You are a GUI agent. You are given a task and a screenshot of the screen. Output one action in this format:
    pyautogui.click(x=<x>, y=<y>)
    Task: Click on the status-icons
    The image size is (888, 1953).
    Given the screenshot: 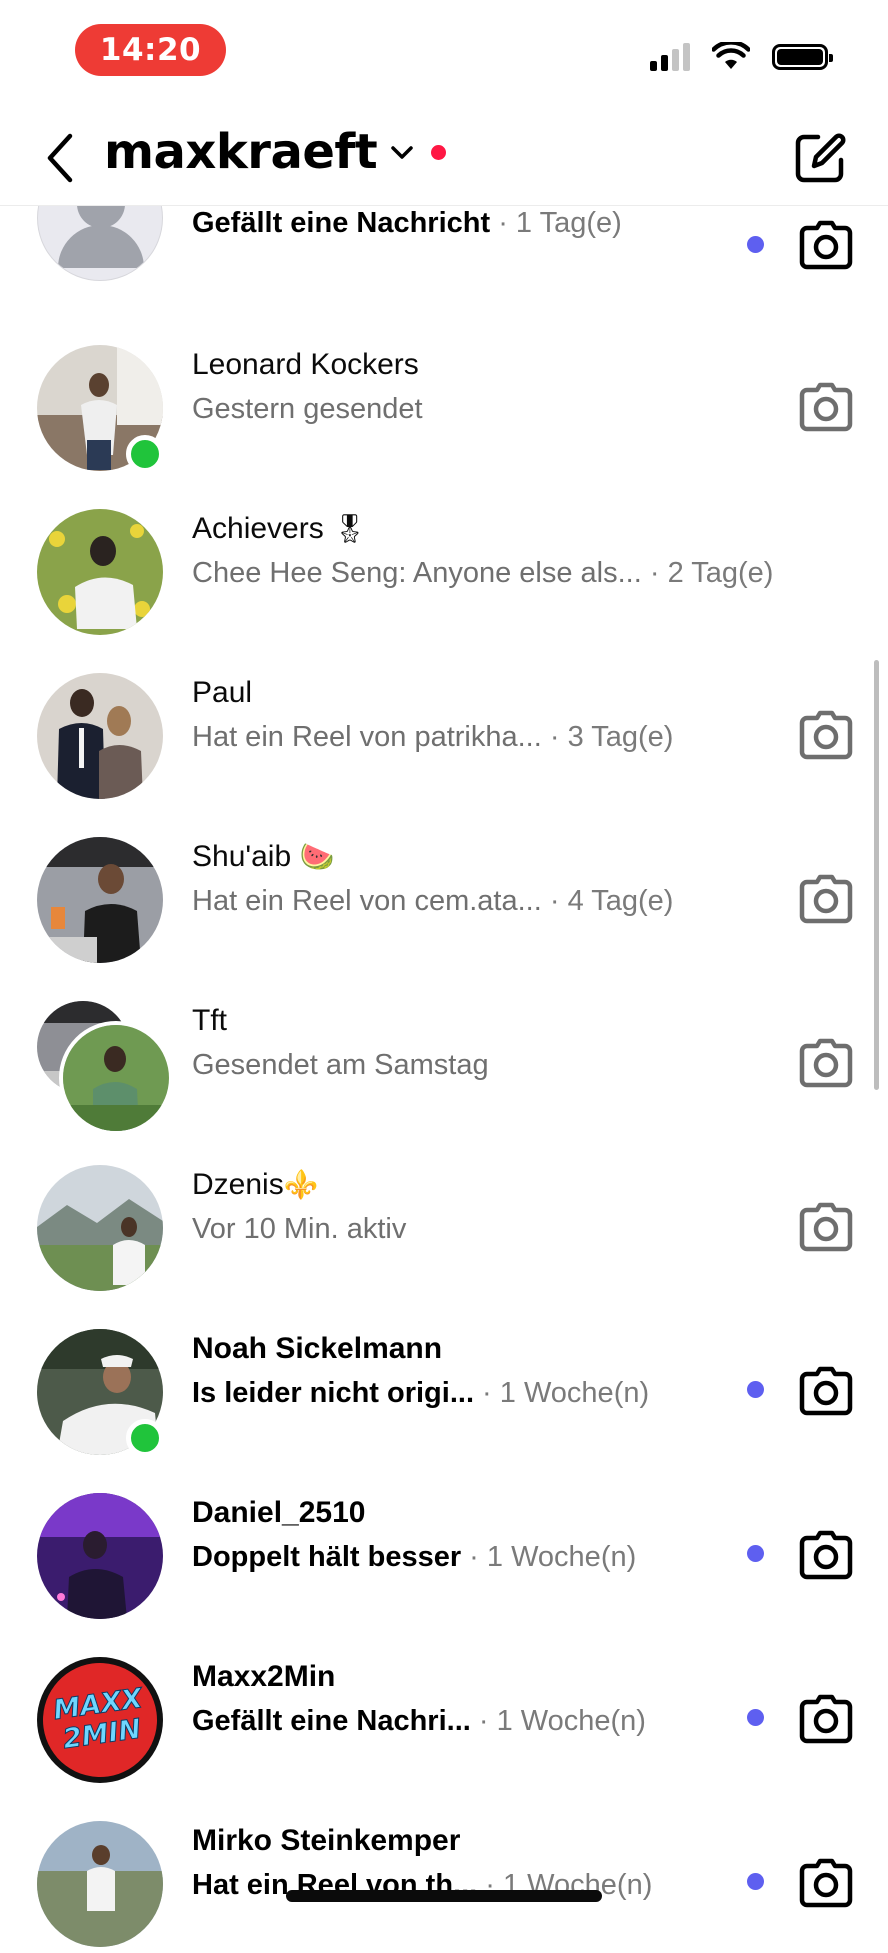 What is the action you would take?
    pyautogui.click(x=741, y=57)
    